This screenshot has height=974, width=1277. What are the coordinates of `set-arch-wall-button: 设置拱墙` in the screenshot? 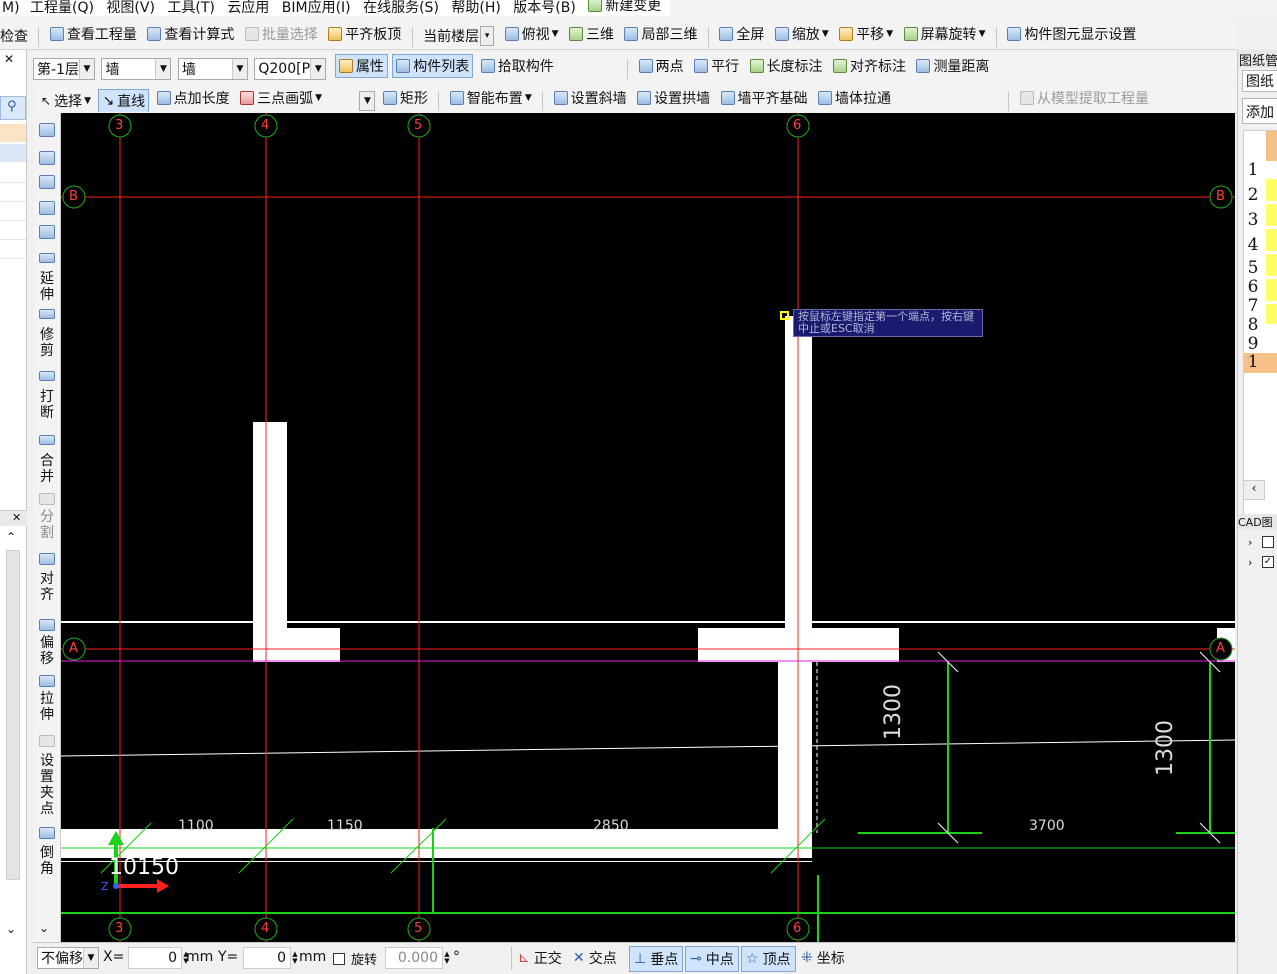 It's located at (673, 98).